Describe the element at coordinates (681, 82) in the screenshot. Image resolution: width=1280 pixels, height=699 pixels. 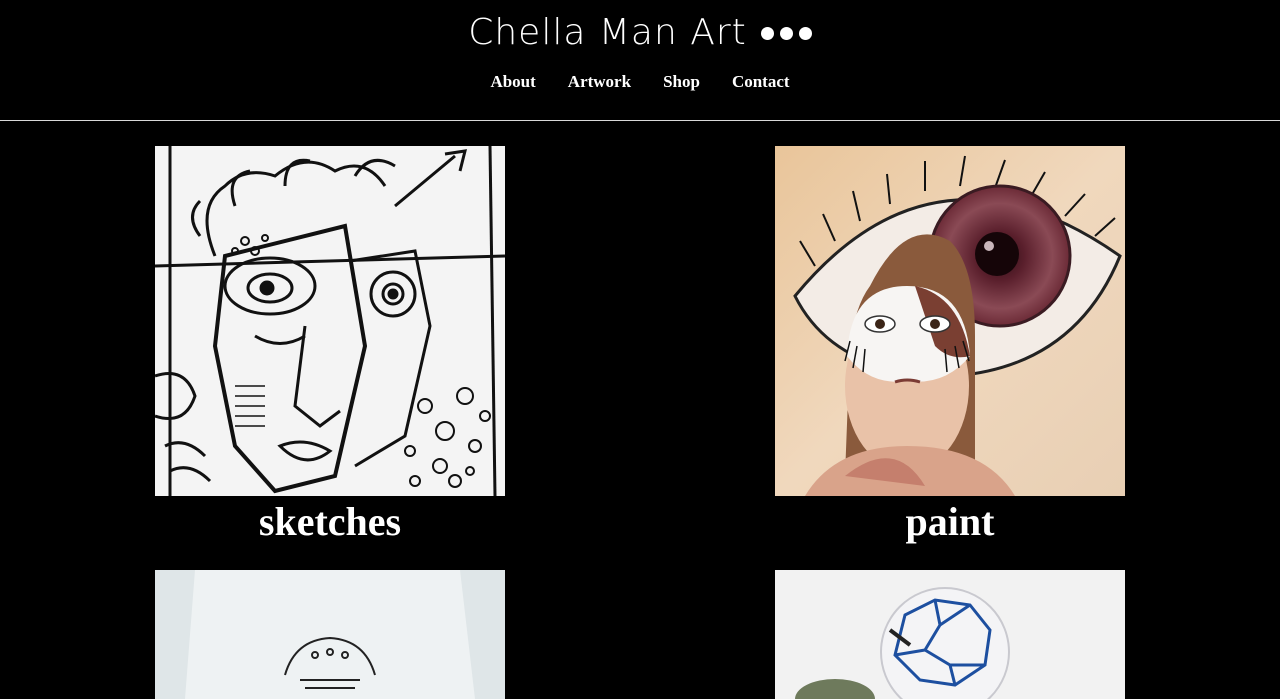
I see `nav-shop: Shop` at that location.